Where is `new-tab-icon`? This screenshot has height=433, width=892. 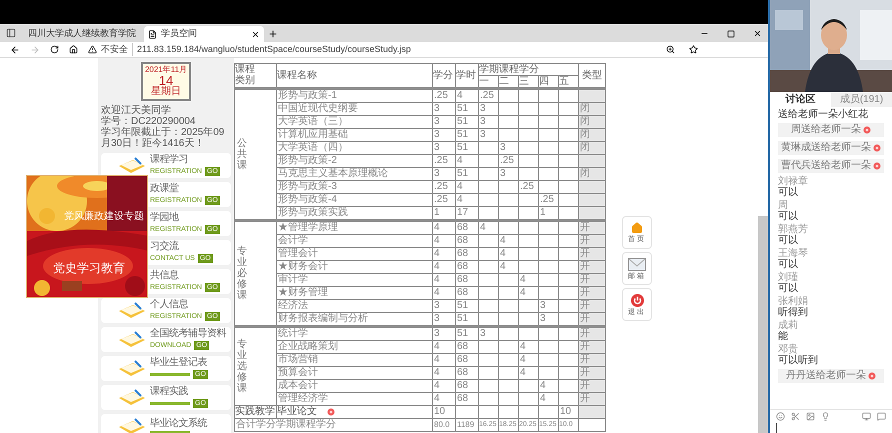 new-tab-icon is located at coordinates (273, 34).